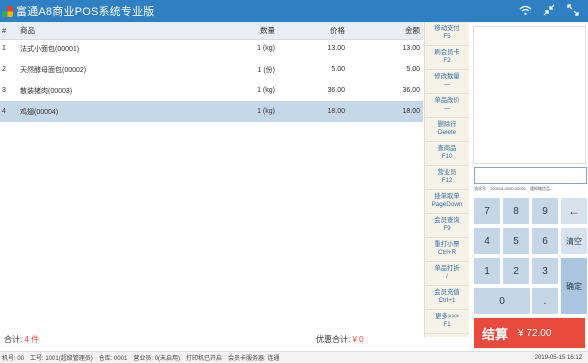 This screenshot has width=588, height=363. Describe the element at coordinates (525, 10) in the screenshot. I see `wifi-icon` at that location.